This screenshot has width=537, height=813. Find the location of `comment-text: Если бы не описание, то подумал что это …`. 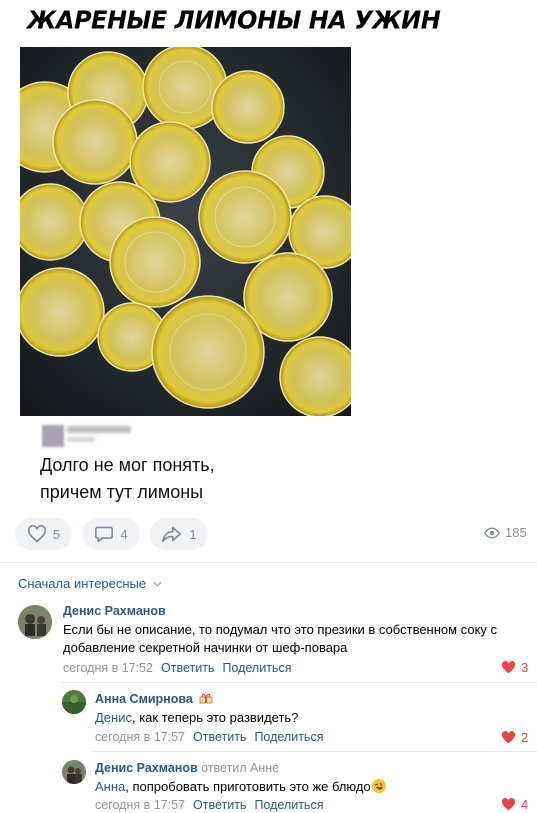

comment-text: Если бы не описание, то подумал что это … is located at coordinates (280, 638).